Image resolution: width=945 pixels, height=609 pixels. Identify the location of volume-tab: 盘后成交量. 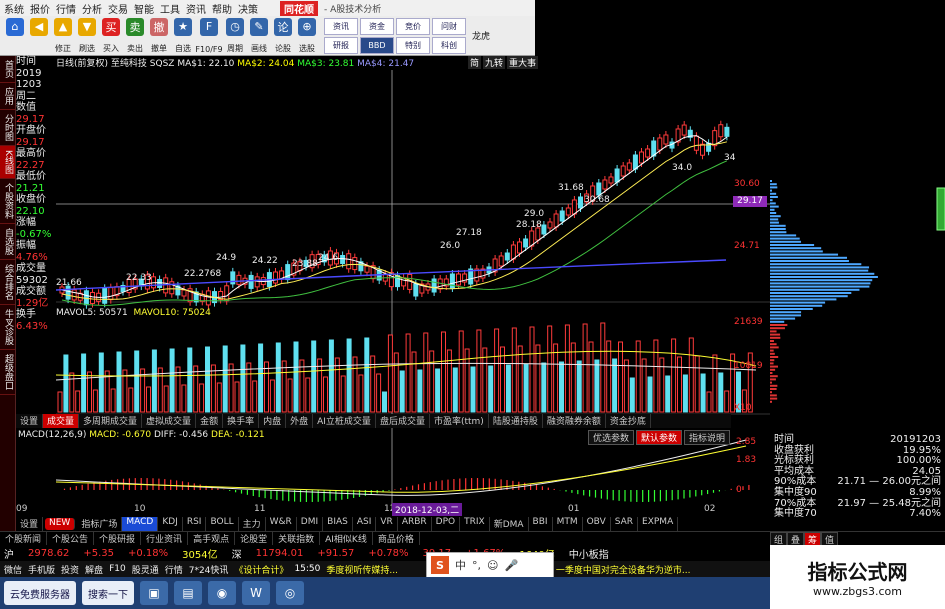
(403, 421).